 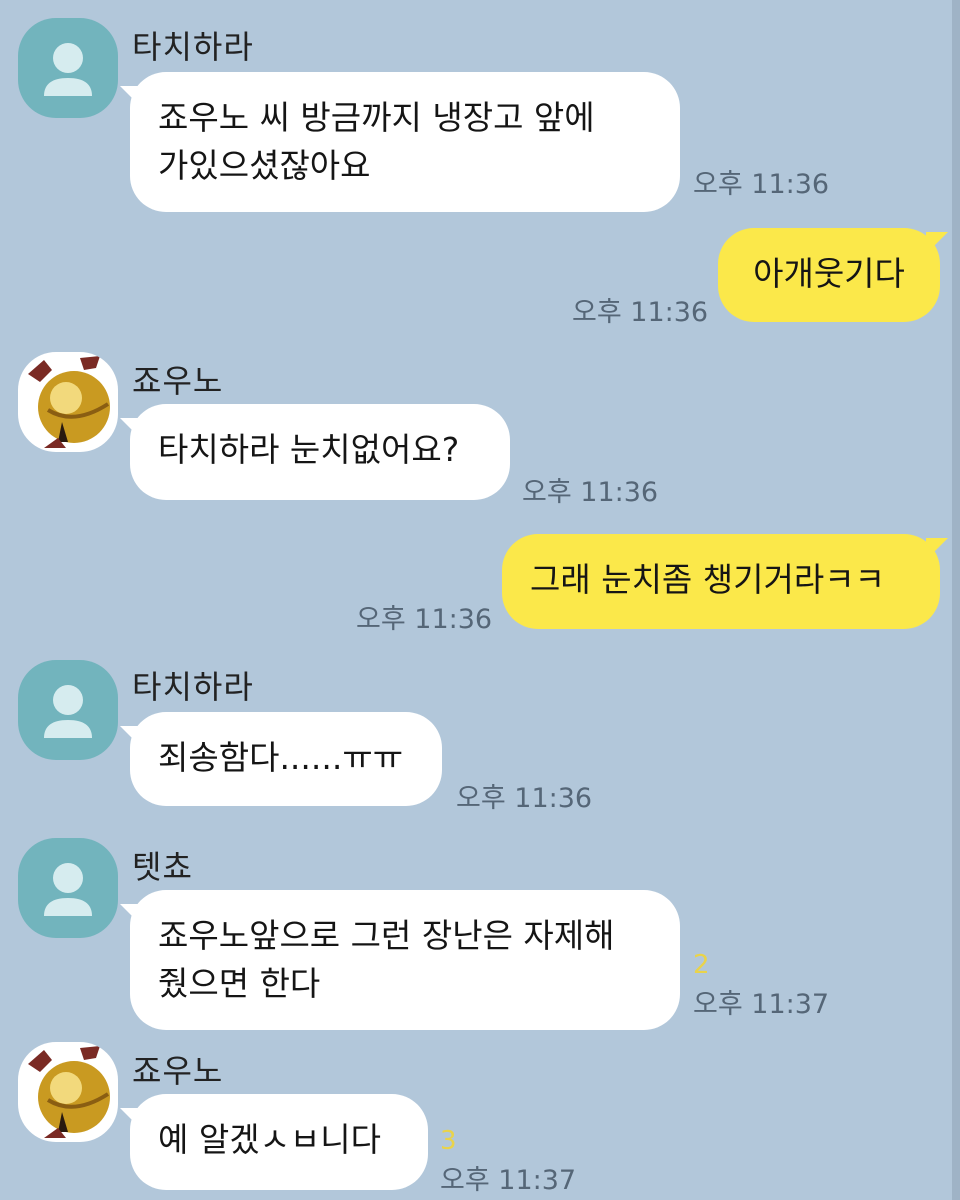 I want to click on message-bubble: 죠우노앞으로 그런 장난은 자제해 줬으면 한다, so click(x=405, y=960).